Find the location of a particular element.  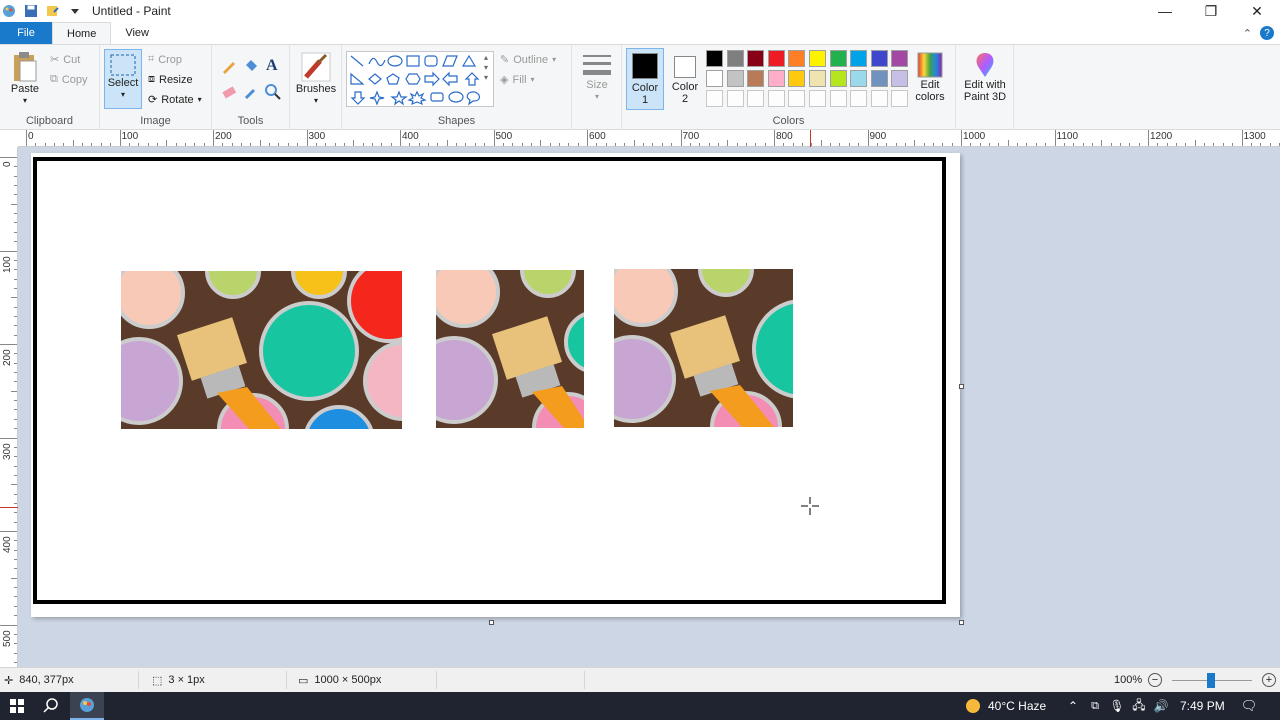

start-button is located at coordinates (17, 706).